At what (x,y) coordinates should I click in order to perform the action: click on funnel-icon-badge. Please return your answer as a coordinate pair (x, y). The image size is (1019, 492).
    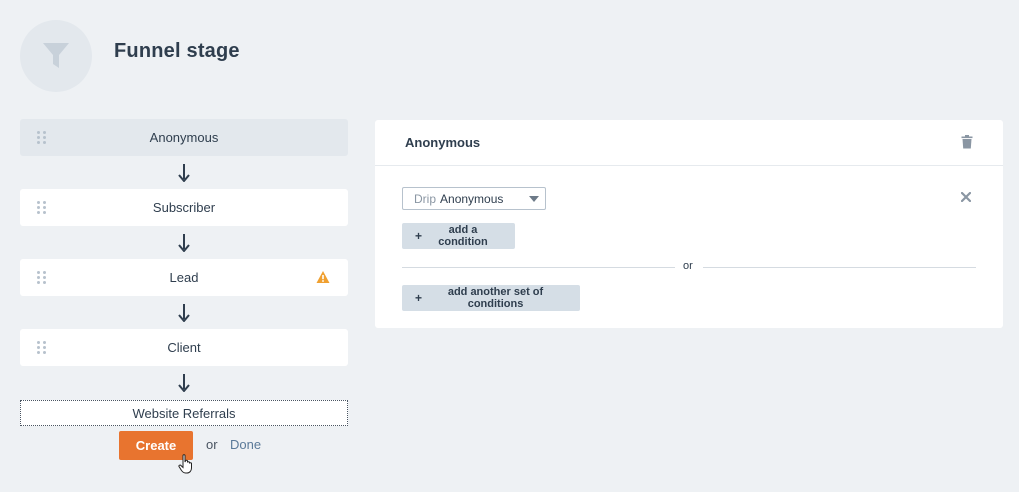
    Looking at the image, I should click on (56, 56).